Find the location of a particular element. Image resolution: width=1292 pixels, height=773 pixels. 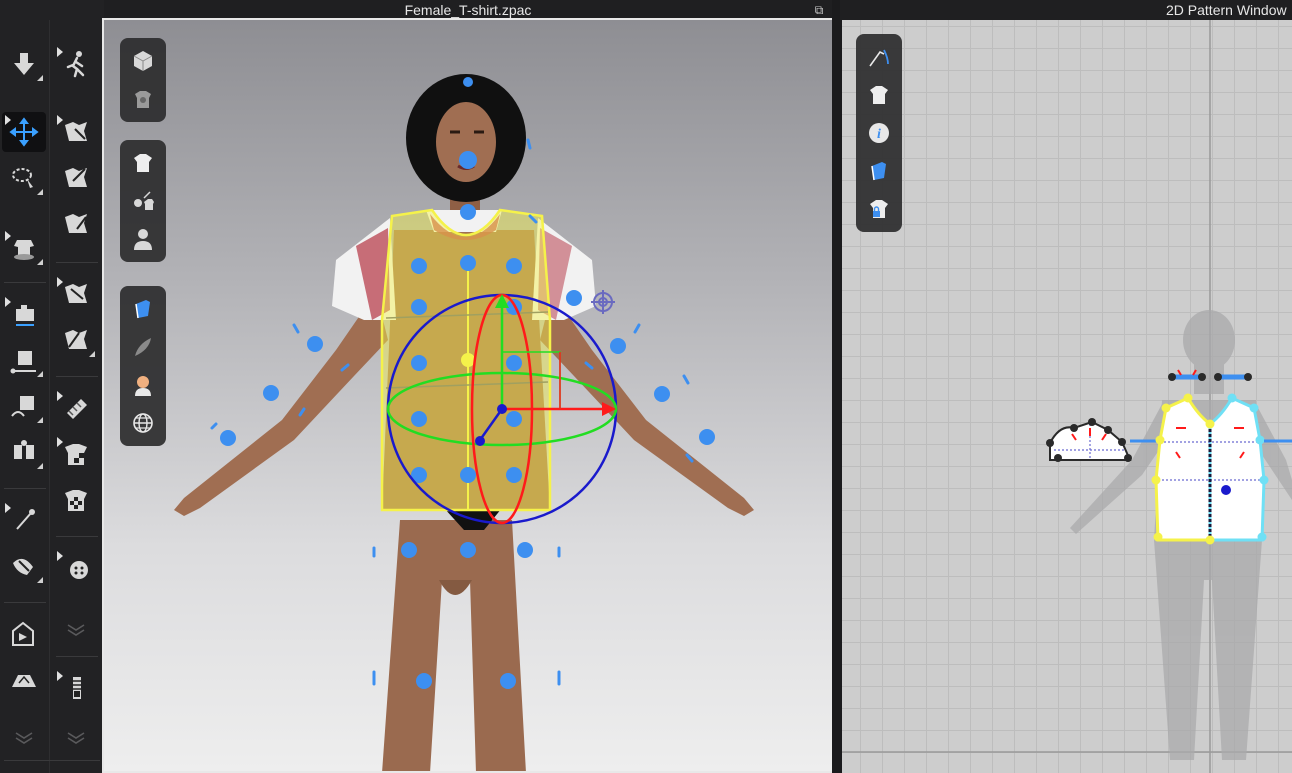

pin-tool is located at coordinates (24, 520).